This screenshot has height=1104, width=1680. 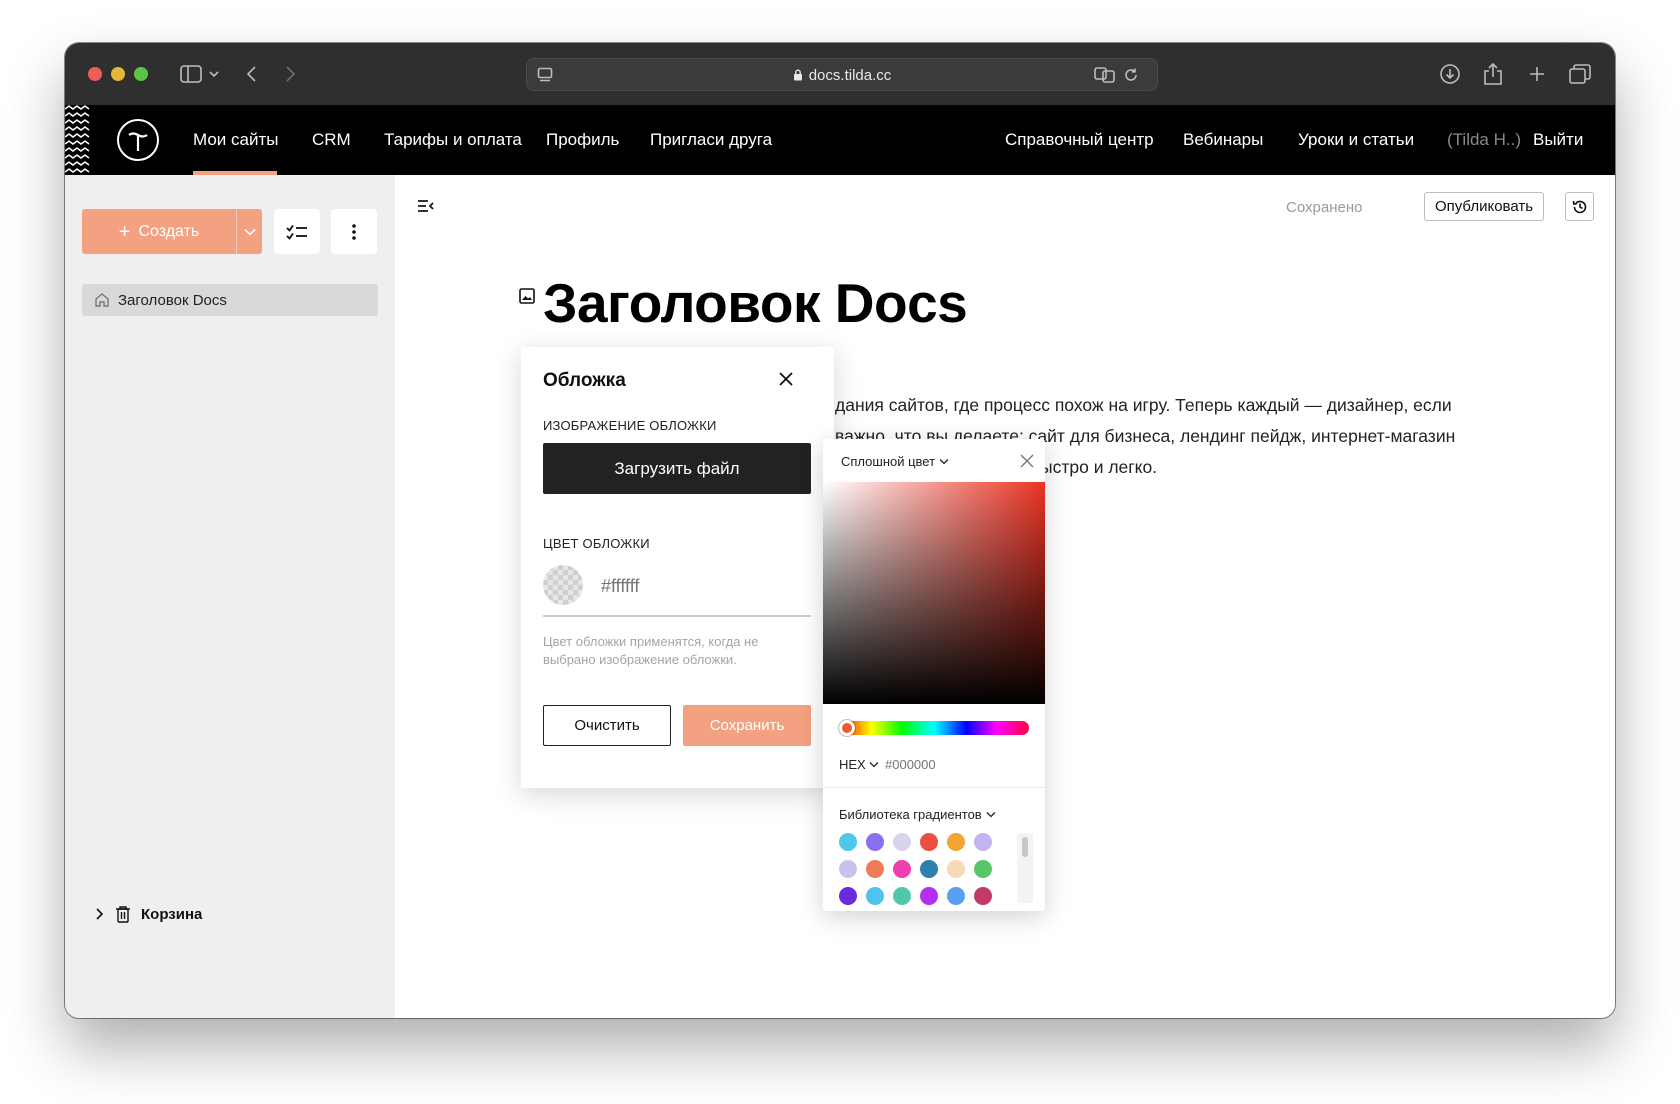 I want to click on checklist-icon, so click(x=296, y=232).